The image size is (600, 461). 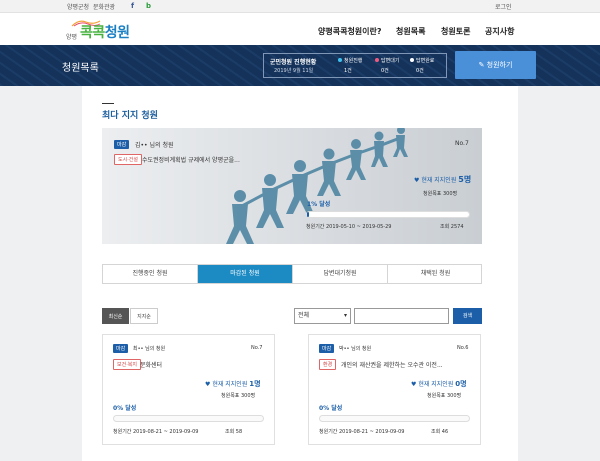 I want to click on stat-label: 답변대기, so click(x=390, y=61).